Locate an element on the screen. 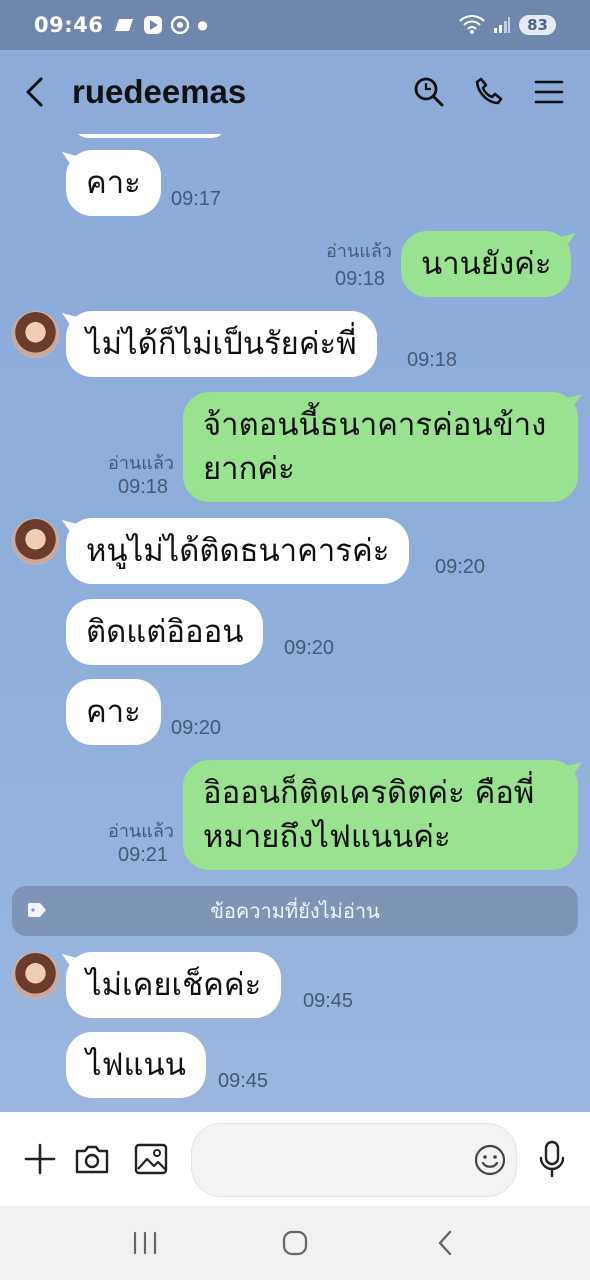 This screenshot has height=1280, width=590. search-icon is located at coordinates (429, 92).